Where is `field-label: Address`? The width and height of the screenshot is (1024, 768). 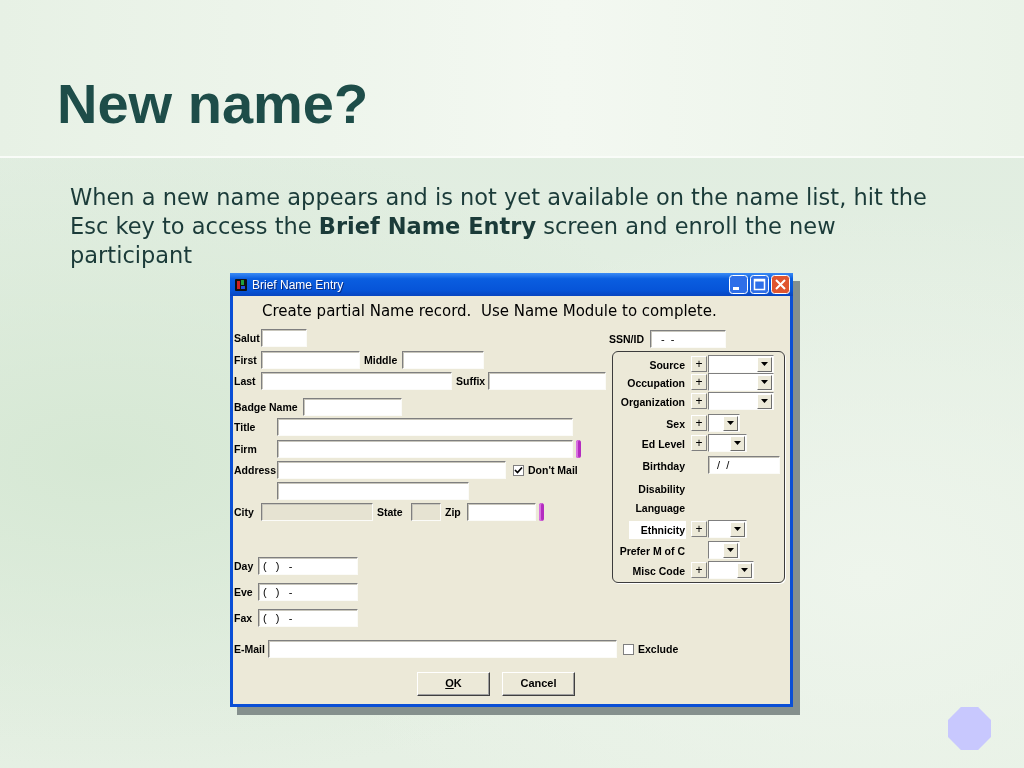 field-label: Address is located at coordinates (255, 470).